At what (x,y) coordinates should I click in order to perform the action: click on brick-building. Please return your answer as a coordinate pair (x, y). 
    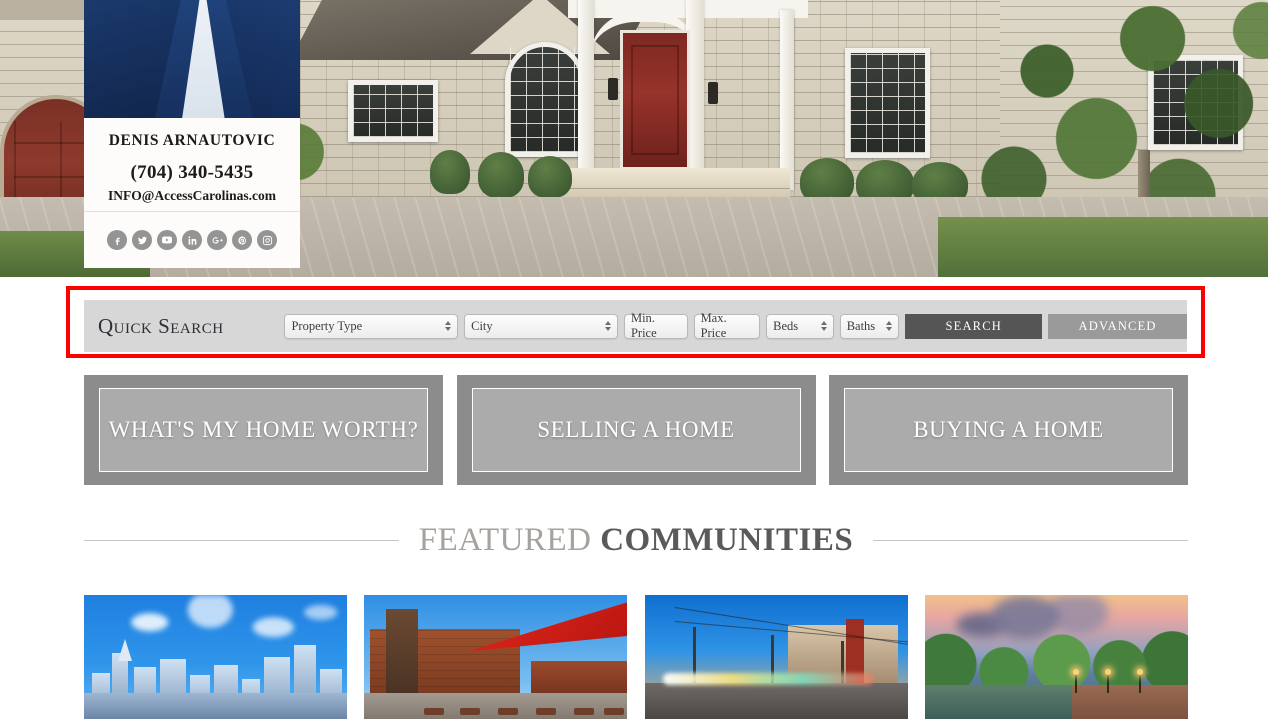
    Looking at the image, I should click on (579, 678).